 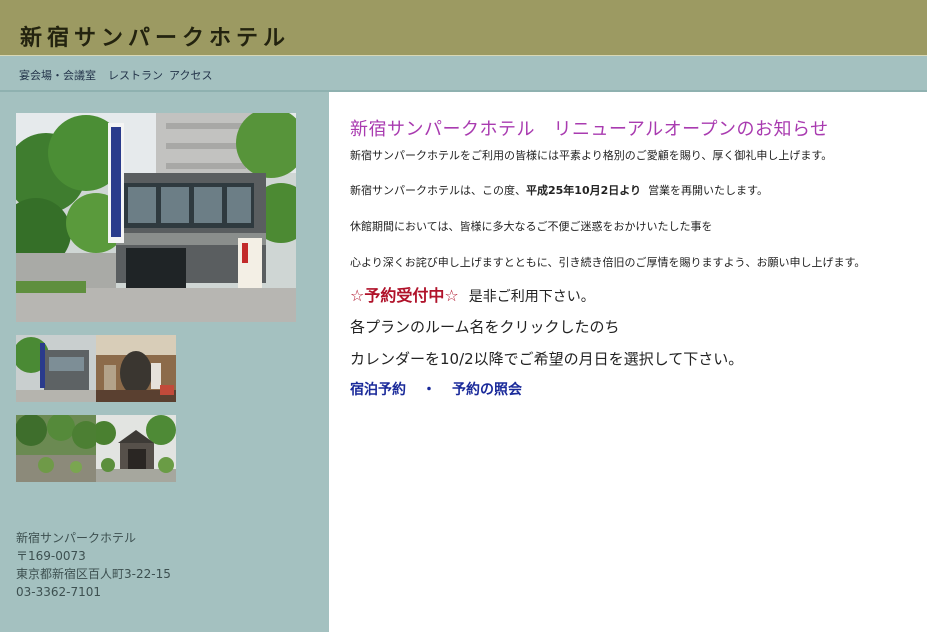 What do you see at coordinates (56, 448) in the screenshot?
I see `thumbnail-garden` at bounding box center [56, 448].